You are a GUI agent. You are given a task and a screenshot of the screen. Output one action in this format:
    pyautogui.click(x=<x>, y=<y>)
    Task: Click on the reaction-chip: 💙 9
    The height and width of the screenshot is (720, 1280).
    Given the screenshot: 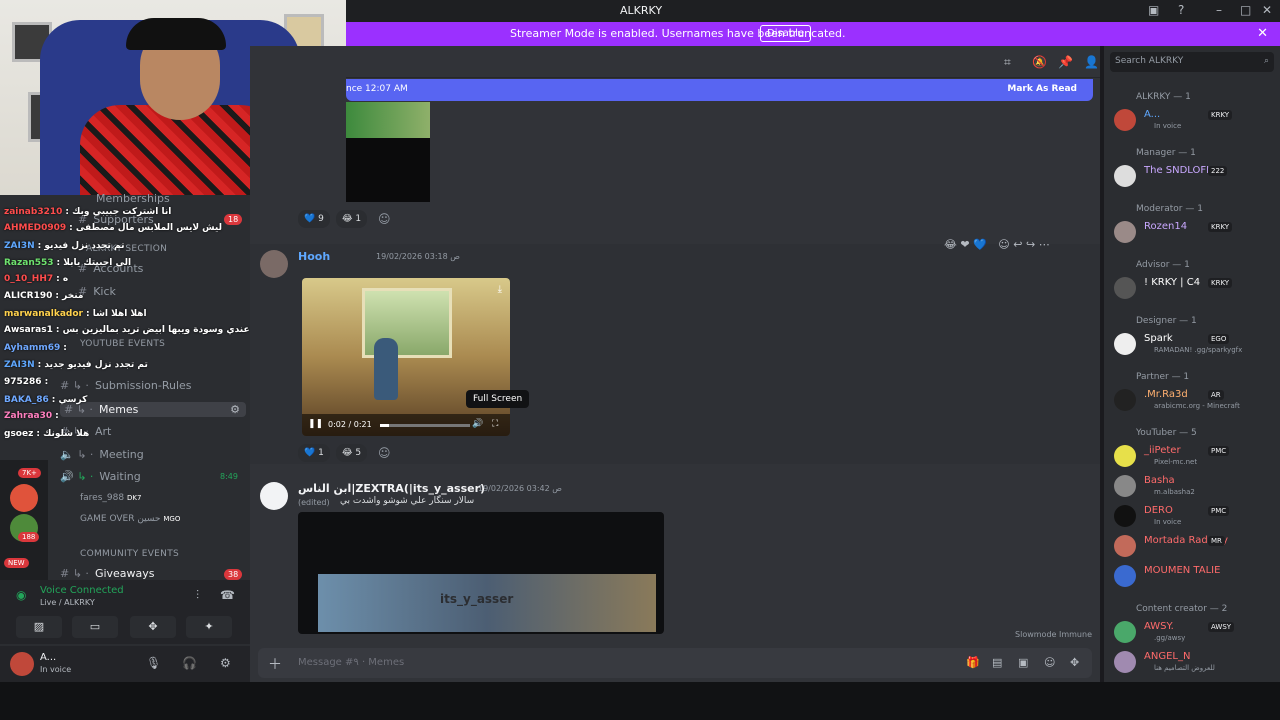 What is the action you would take?
    pyautogui.click(x=314, y=219)
    